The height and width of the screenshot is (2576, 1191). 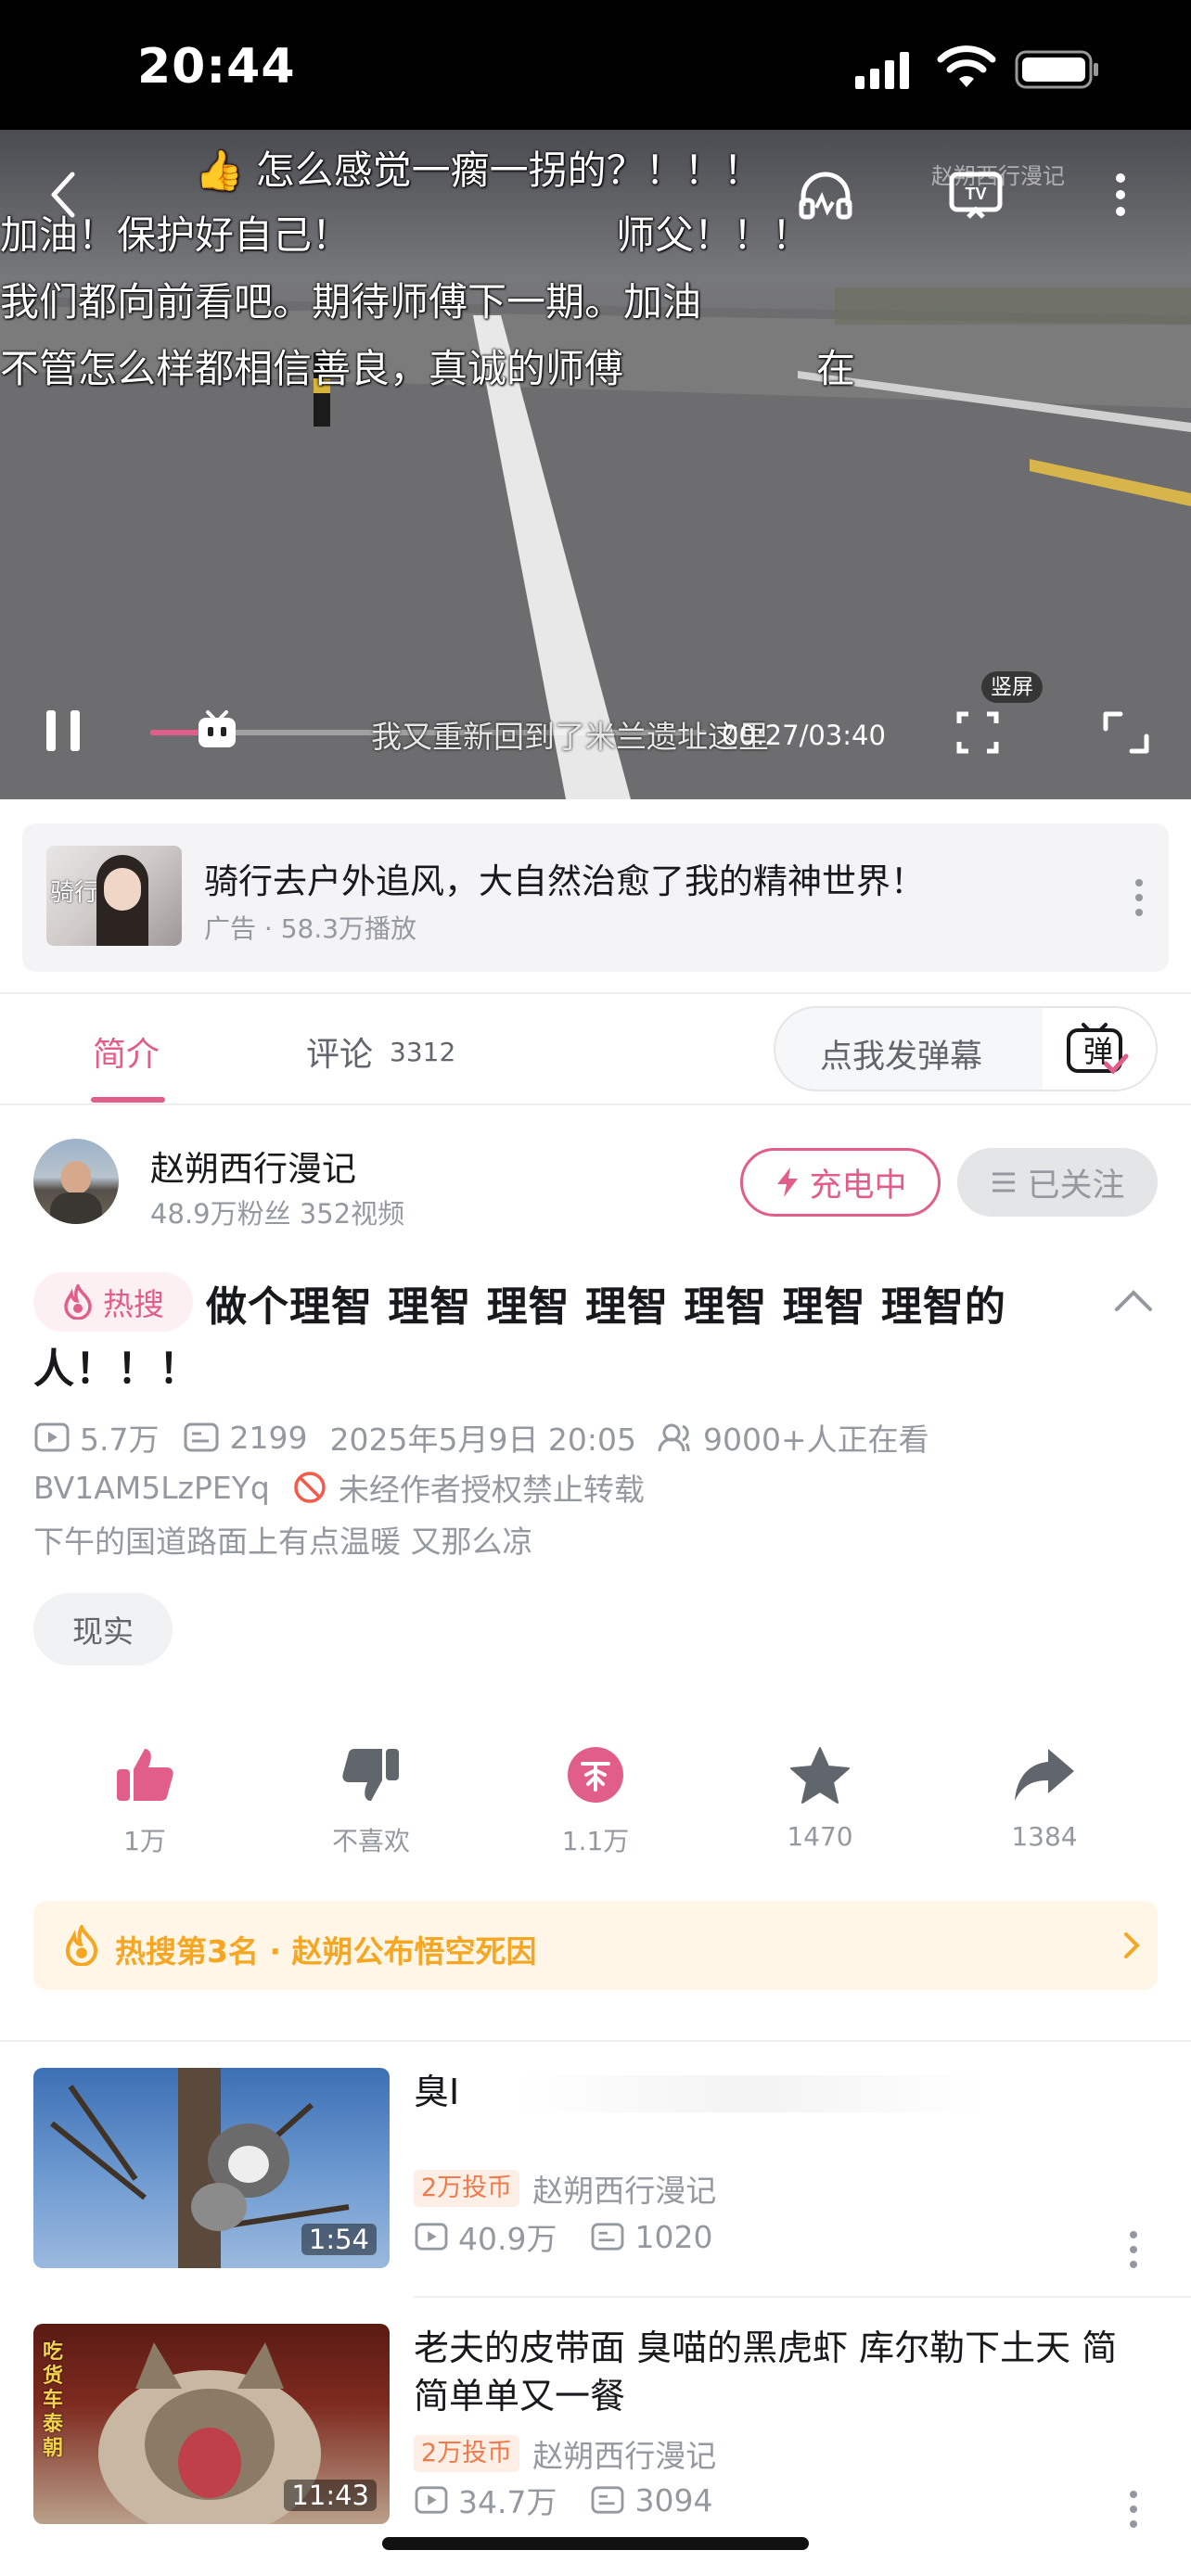 What do you see at coordinates (1099, 1051) in the screenshot?
I see `danmaku-toggle-text: 弹` at bounding box center [1099, 1051].